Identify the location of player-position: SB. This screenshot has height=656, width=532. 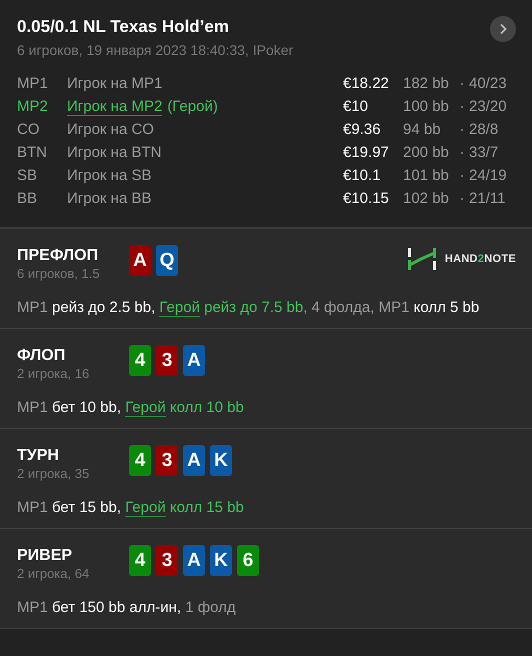
(27, 176).